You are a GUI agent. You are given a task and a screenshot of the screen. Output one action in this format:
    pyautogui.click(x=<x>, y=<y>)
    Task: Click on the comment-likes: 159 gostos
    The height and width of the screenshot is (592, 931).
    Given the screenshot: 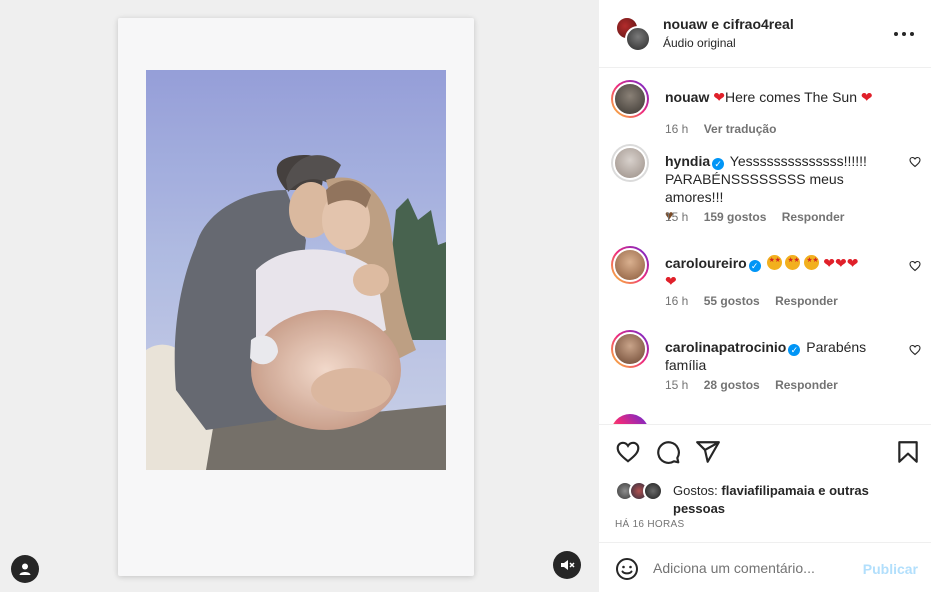 What is the action you would take?
    pyautogui.click(x=735, y=217)
    